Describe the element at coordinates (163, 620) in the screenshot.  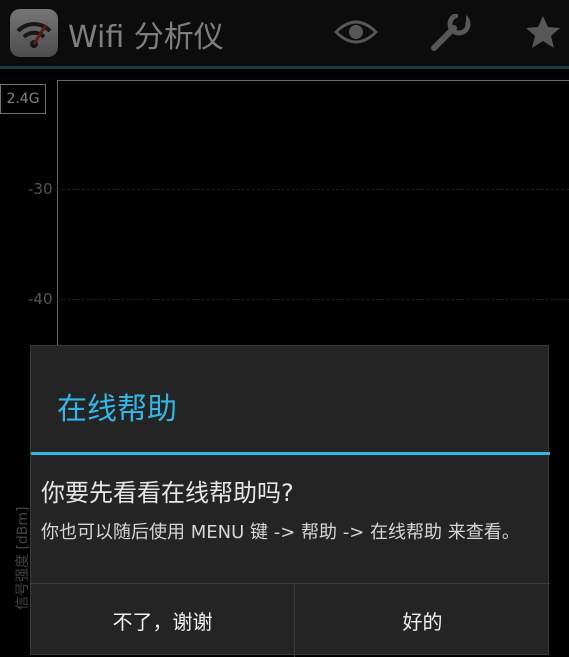
I see `no-thanks-button: 不了，谢谢` at that location.